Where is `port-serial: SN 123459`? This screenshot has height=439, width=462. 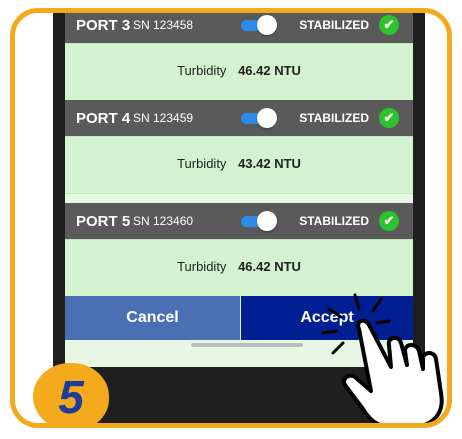 port-serial: SN 123459 is located at coordinates (163, 118).